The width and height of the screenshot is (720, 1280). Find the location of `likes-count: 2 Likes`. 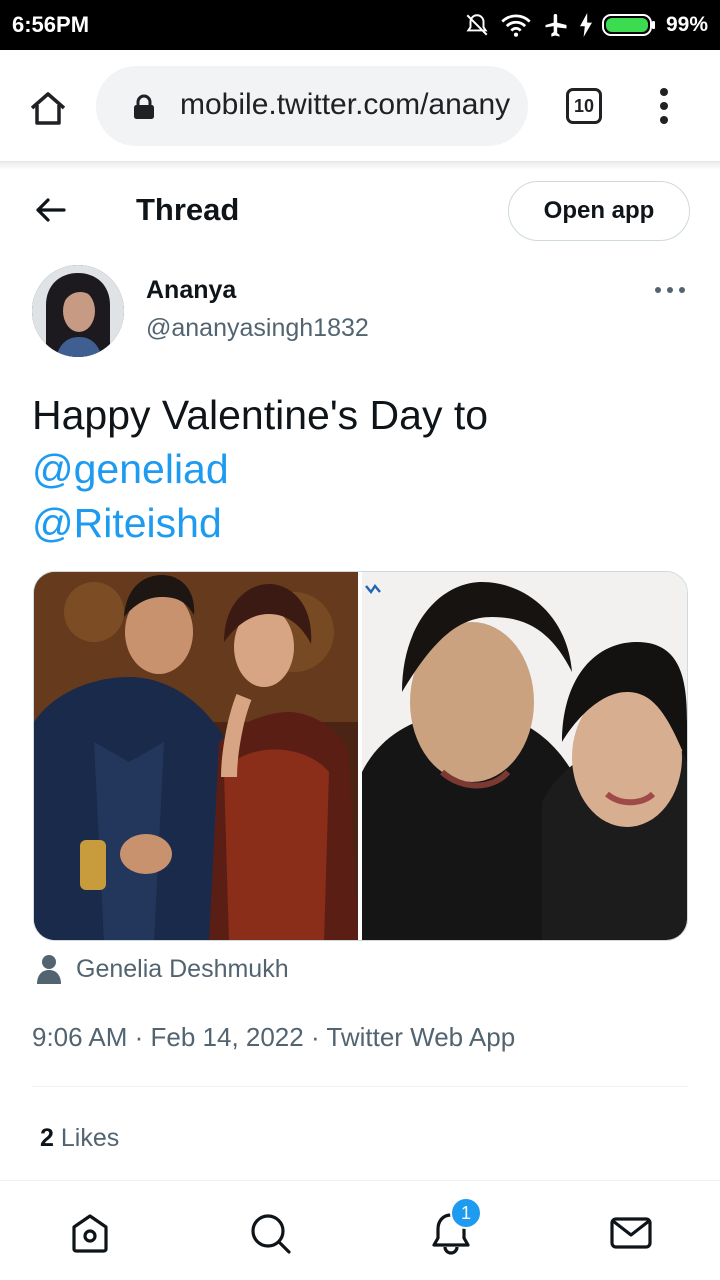

likes-count: 2 Likes is located at coordinates (79, 1138).